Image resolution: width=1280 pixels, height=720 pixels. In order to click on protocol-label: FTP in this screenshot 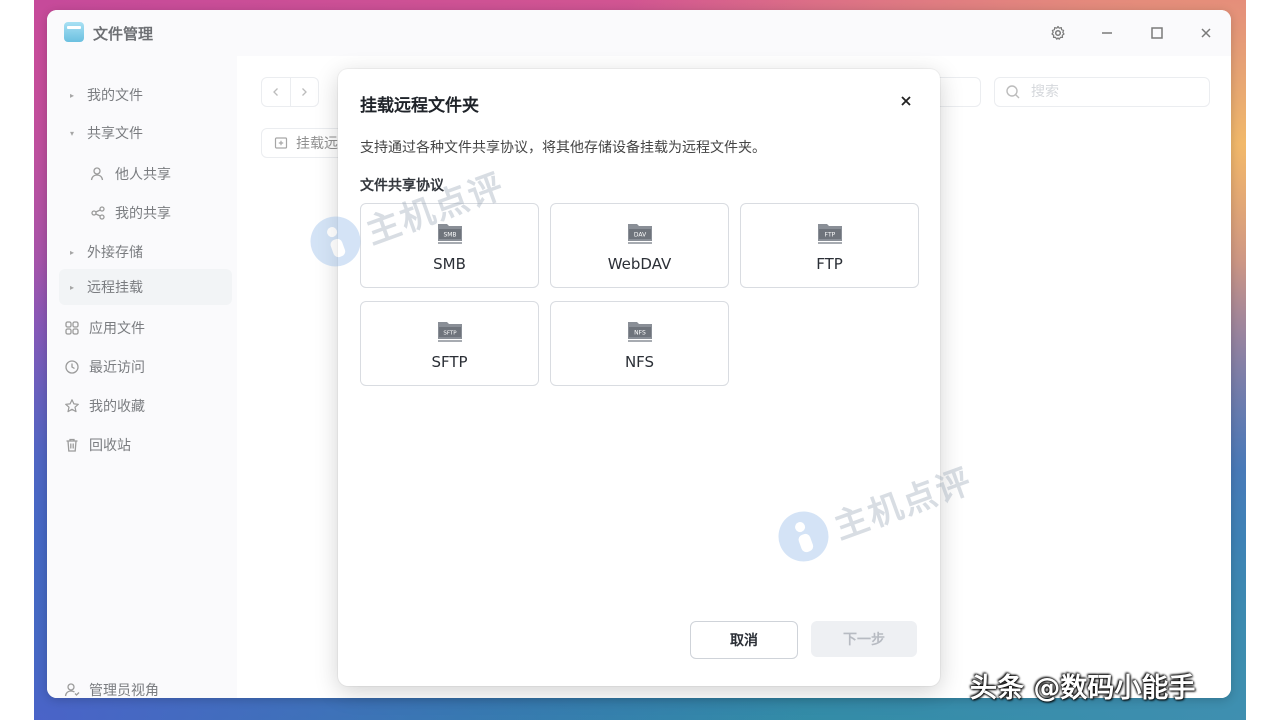, I will do `click(829, 264)`.